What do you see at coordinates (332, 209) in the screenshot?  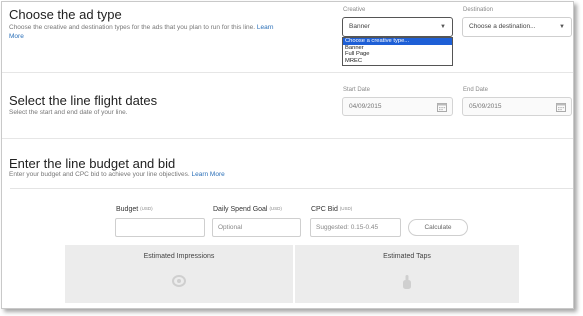 I see `cpc-bid-label: CPC Bid (USD)` at bounding box center [332, 209].